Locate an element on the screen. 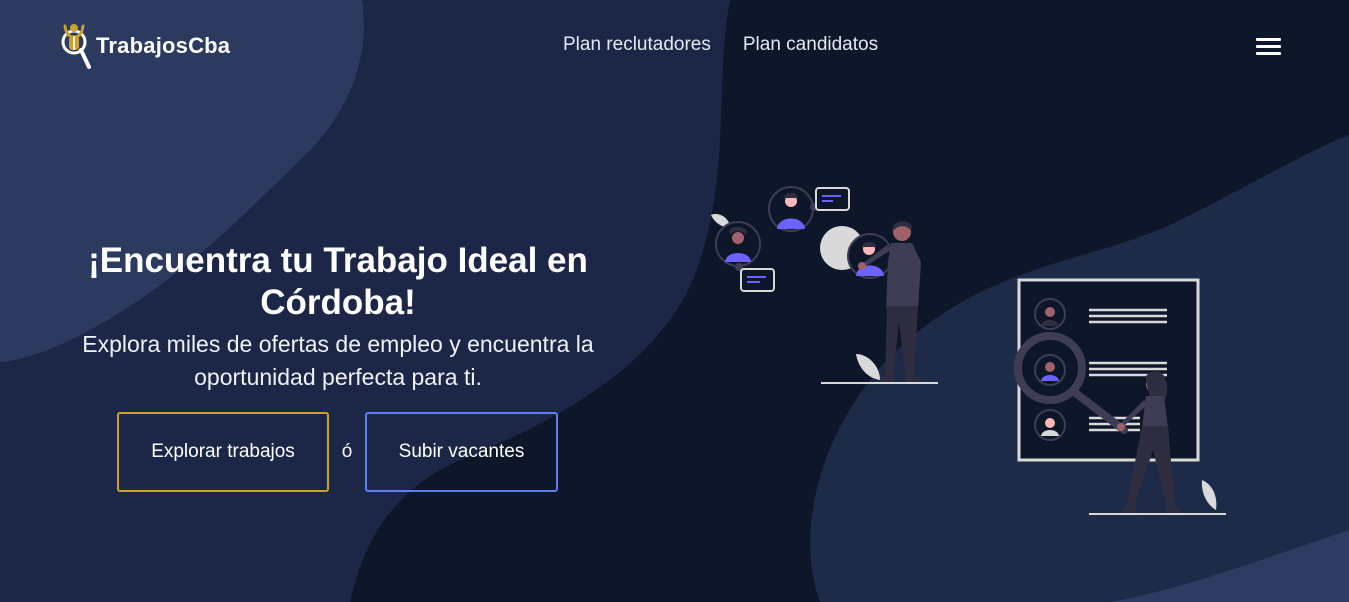 This screenshot has height=602, width=1349. brand-name: TrabajosCba is located at coordinates (163, 45).